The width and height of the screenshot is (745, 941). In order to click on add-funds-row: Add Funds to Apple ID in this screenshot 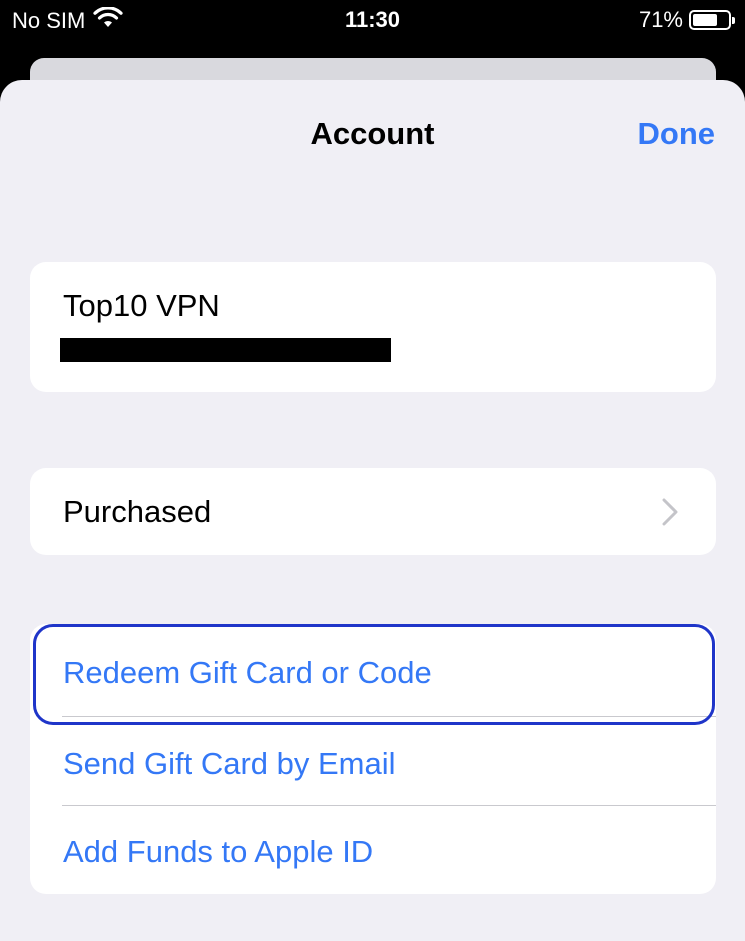, I will do `click(373, 851)`.